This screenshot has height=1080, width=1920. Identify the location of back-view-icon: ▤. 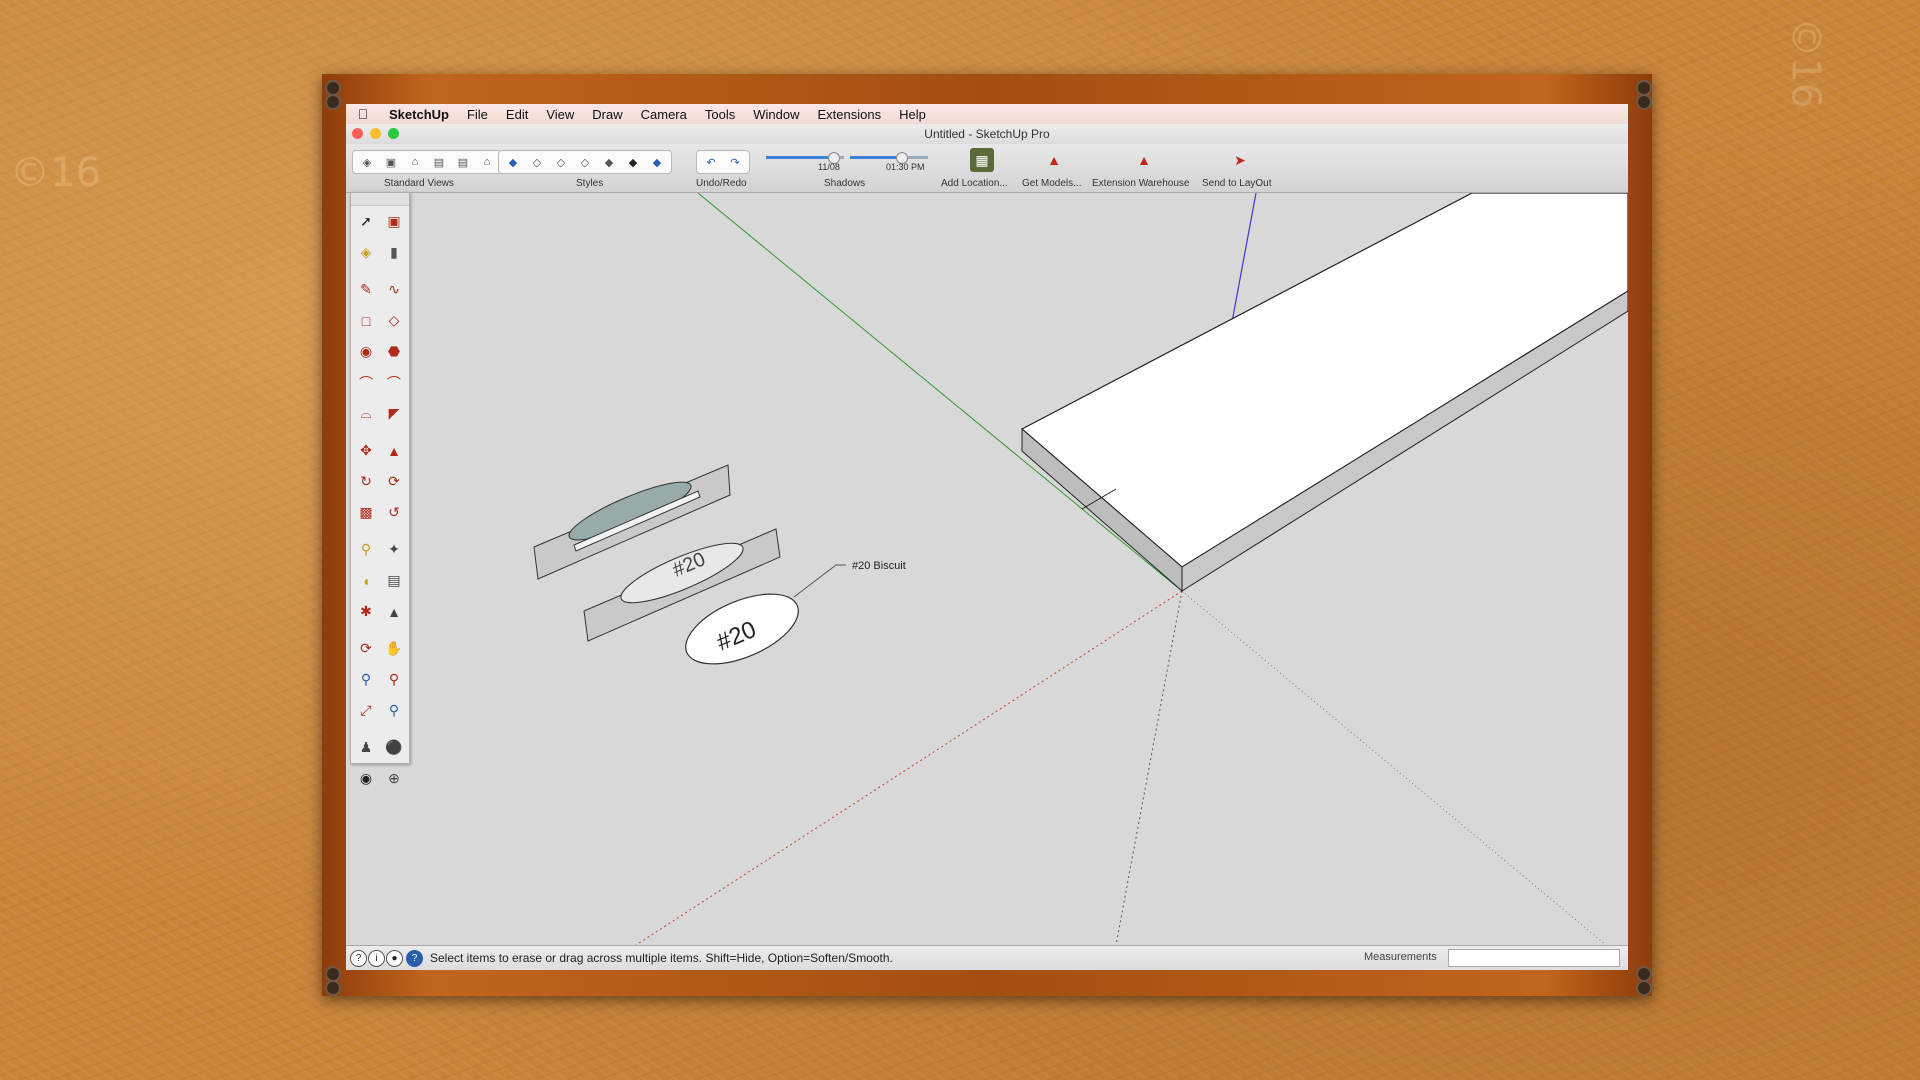
(463, 162).